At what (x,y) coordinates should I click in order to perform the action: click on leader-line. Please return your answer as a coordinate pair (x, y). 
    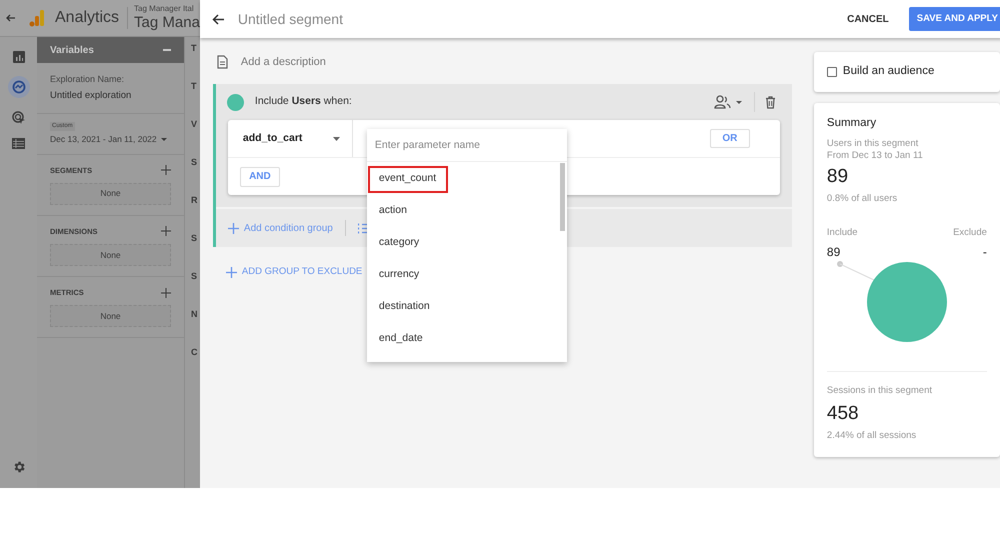
    Looking at the image, I should click on (855, 270).